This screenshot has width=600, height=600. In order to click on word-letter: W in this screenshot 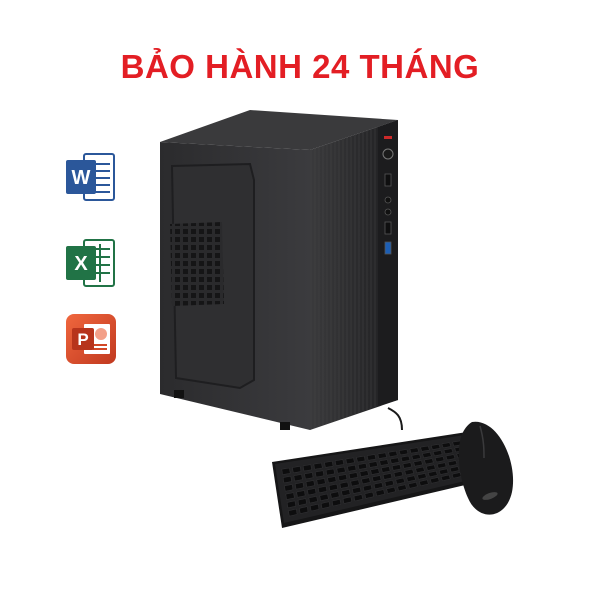, I will do `click(81, 178)`.